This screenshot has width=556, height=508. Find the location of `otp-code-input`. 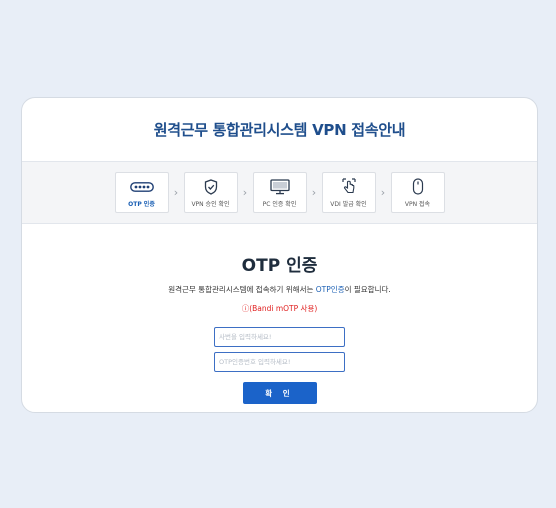

otp-code-input is located at coordinates (279, 362).